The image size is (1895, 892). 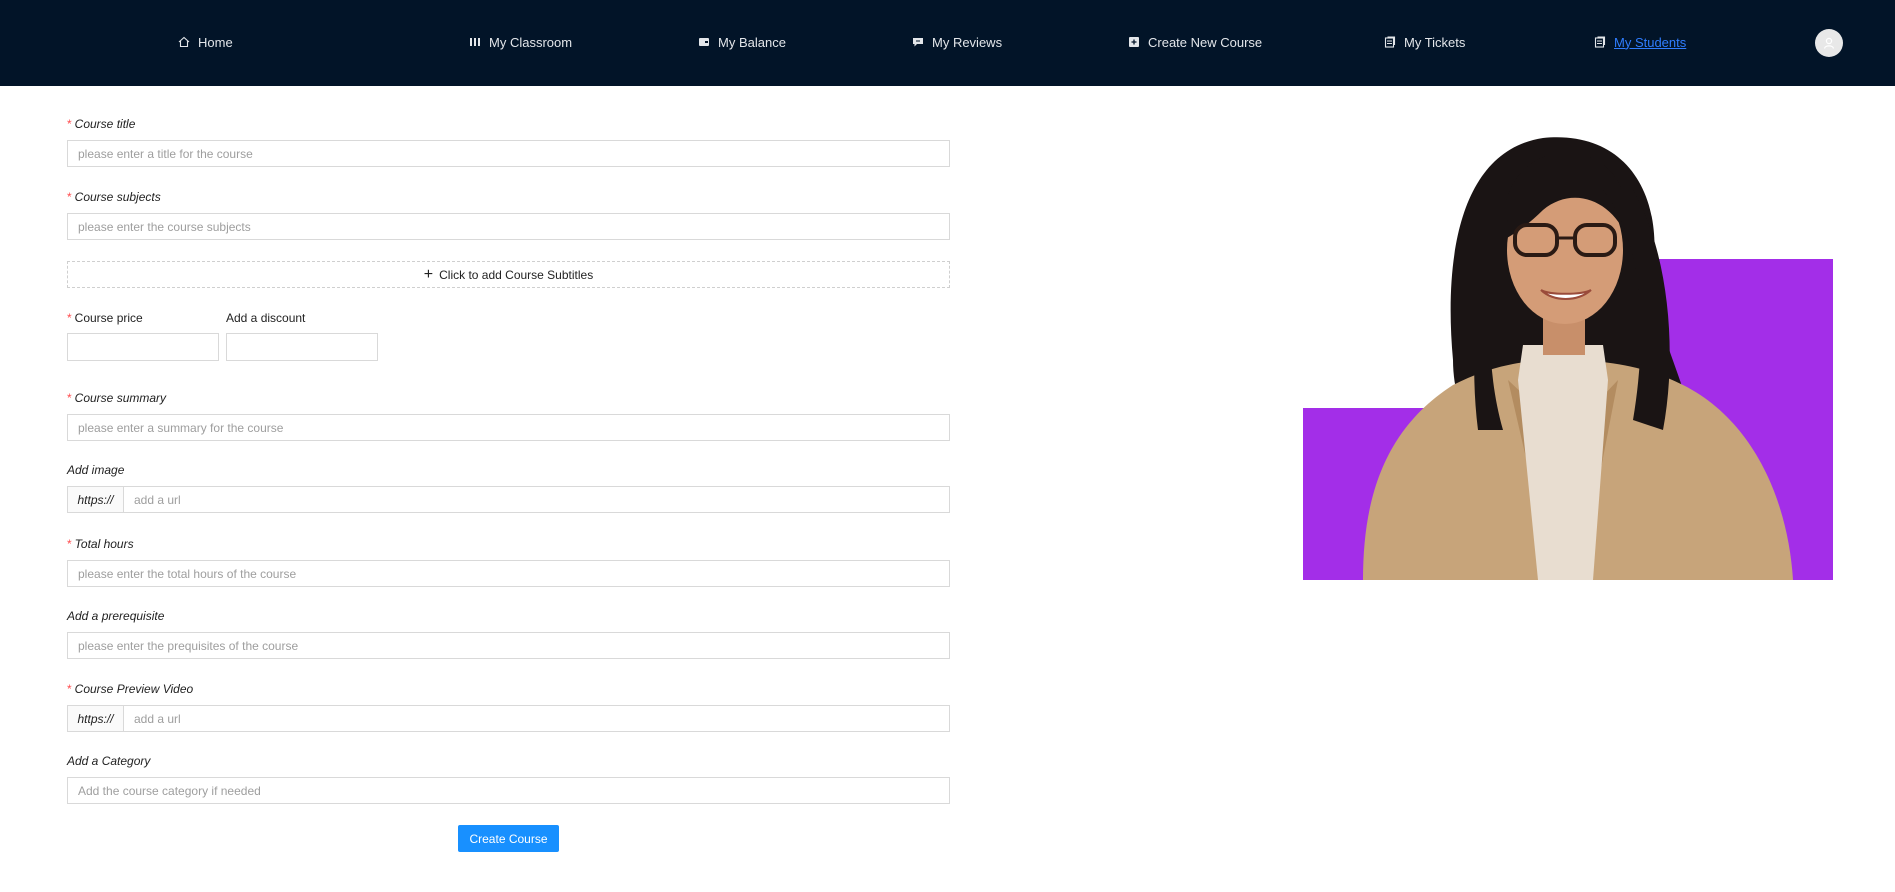 What do you see at coordinates (117, 398) in the screenshot?
I see `course-summary-label: * Course summary` at bounding box center [117, 398].